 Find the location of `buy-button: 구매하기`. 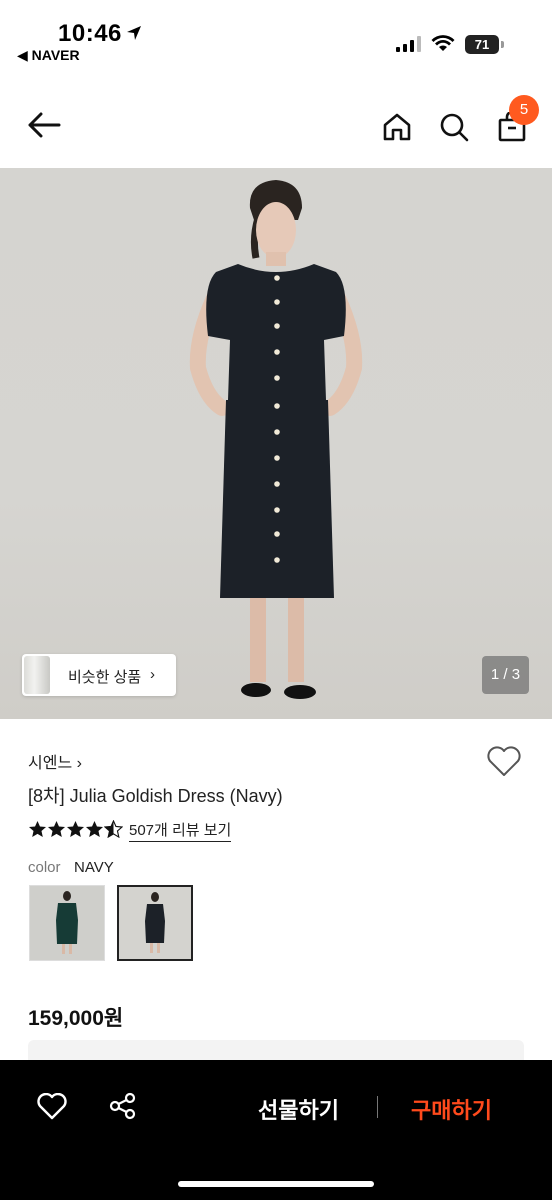

buy-button: 구매하기 is located at coordinates (451, 1109).